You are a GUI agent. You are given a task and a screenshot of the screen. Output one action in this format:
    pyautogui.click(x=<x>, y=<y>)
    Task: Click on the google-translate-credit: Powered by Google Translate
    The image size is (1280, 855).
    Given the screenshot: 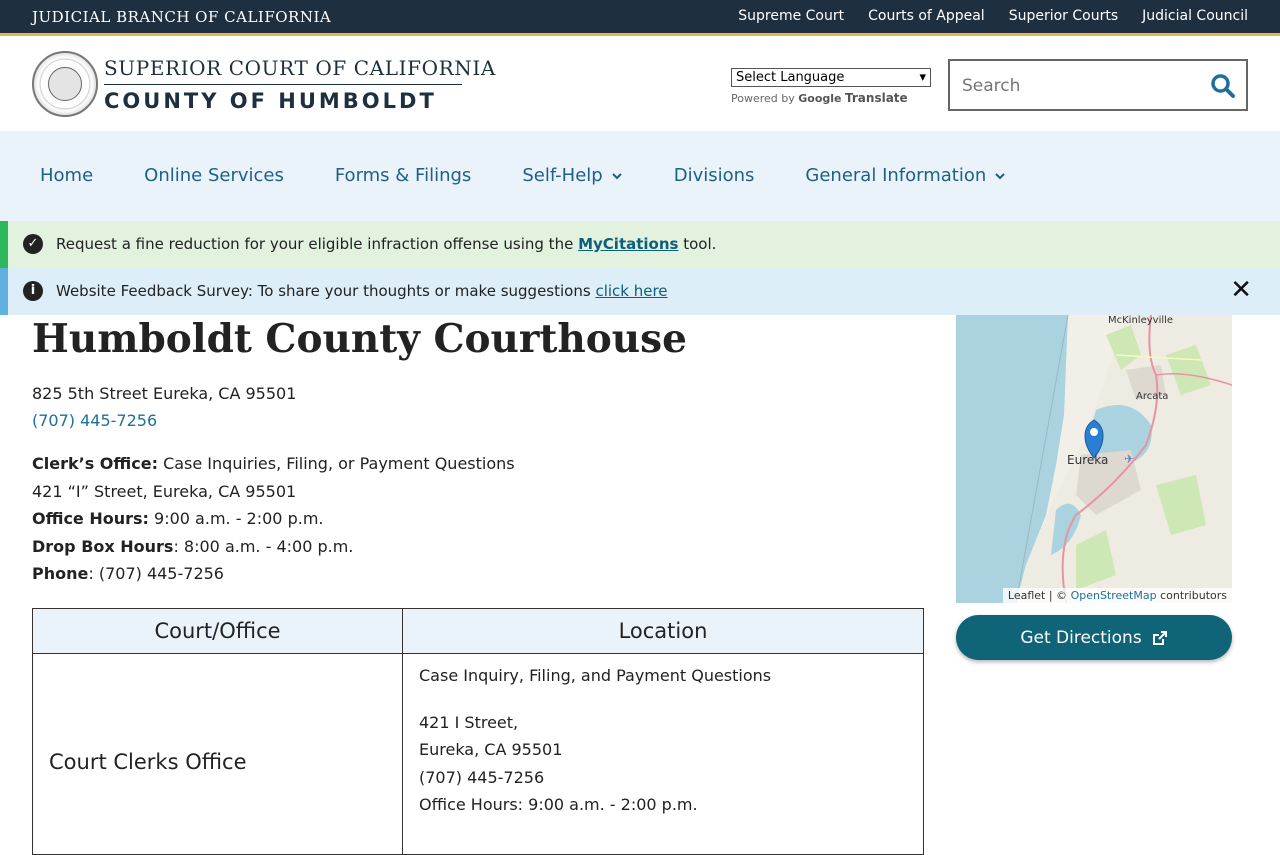 What is the action you would take?
    pyautogui.click(x=819, y=98)
    